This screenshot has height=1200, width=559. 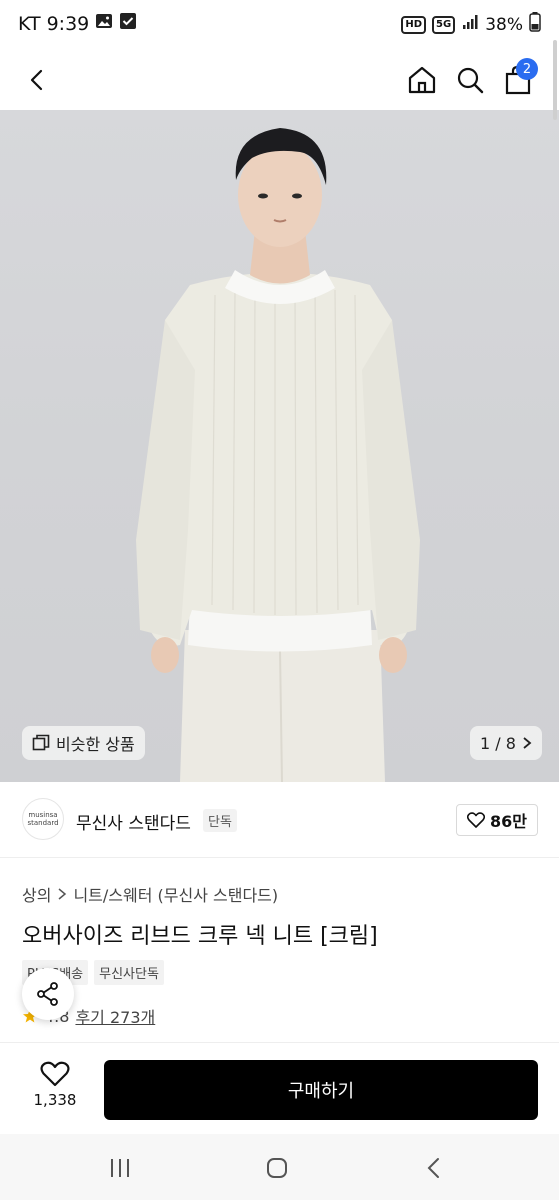 I want to click on category-breadcrumb: 상의 니트/스웨터 (무신사 스탠다드), so click(x=150, y=894).